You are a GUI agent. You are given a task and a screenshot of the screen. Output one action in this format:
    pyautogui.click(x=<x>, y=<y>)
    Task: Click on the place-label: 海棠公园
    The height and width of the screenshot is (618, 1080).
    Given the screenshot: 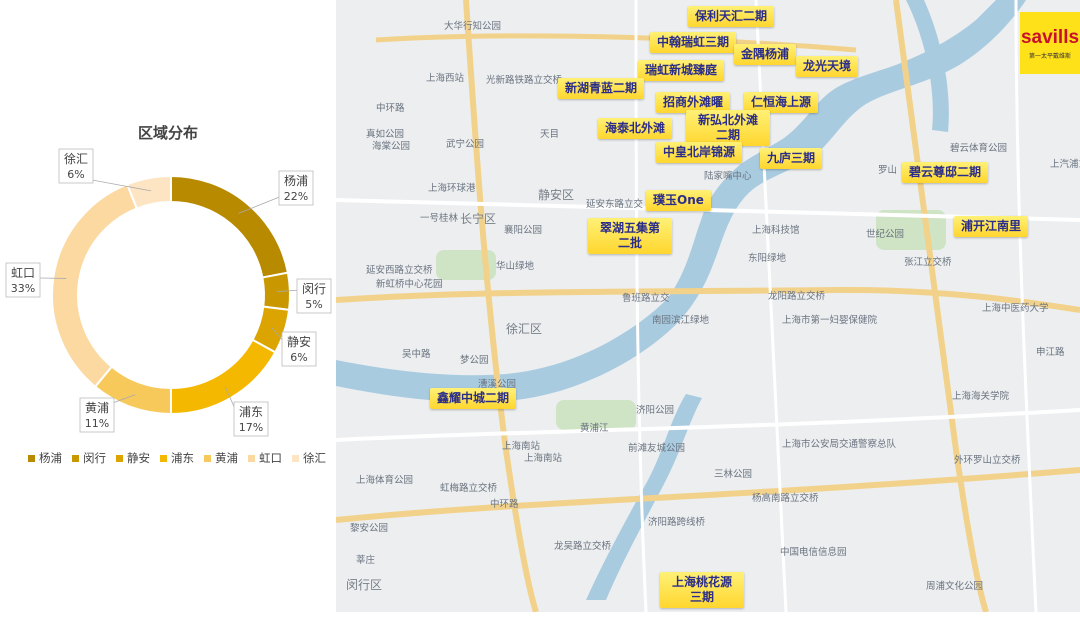 What is the action you would take?
    pyautogui.click(x=391, y=146)
    